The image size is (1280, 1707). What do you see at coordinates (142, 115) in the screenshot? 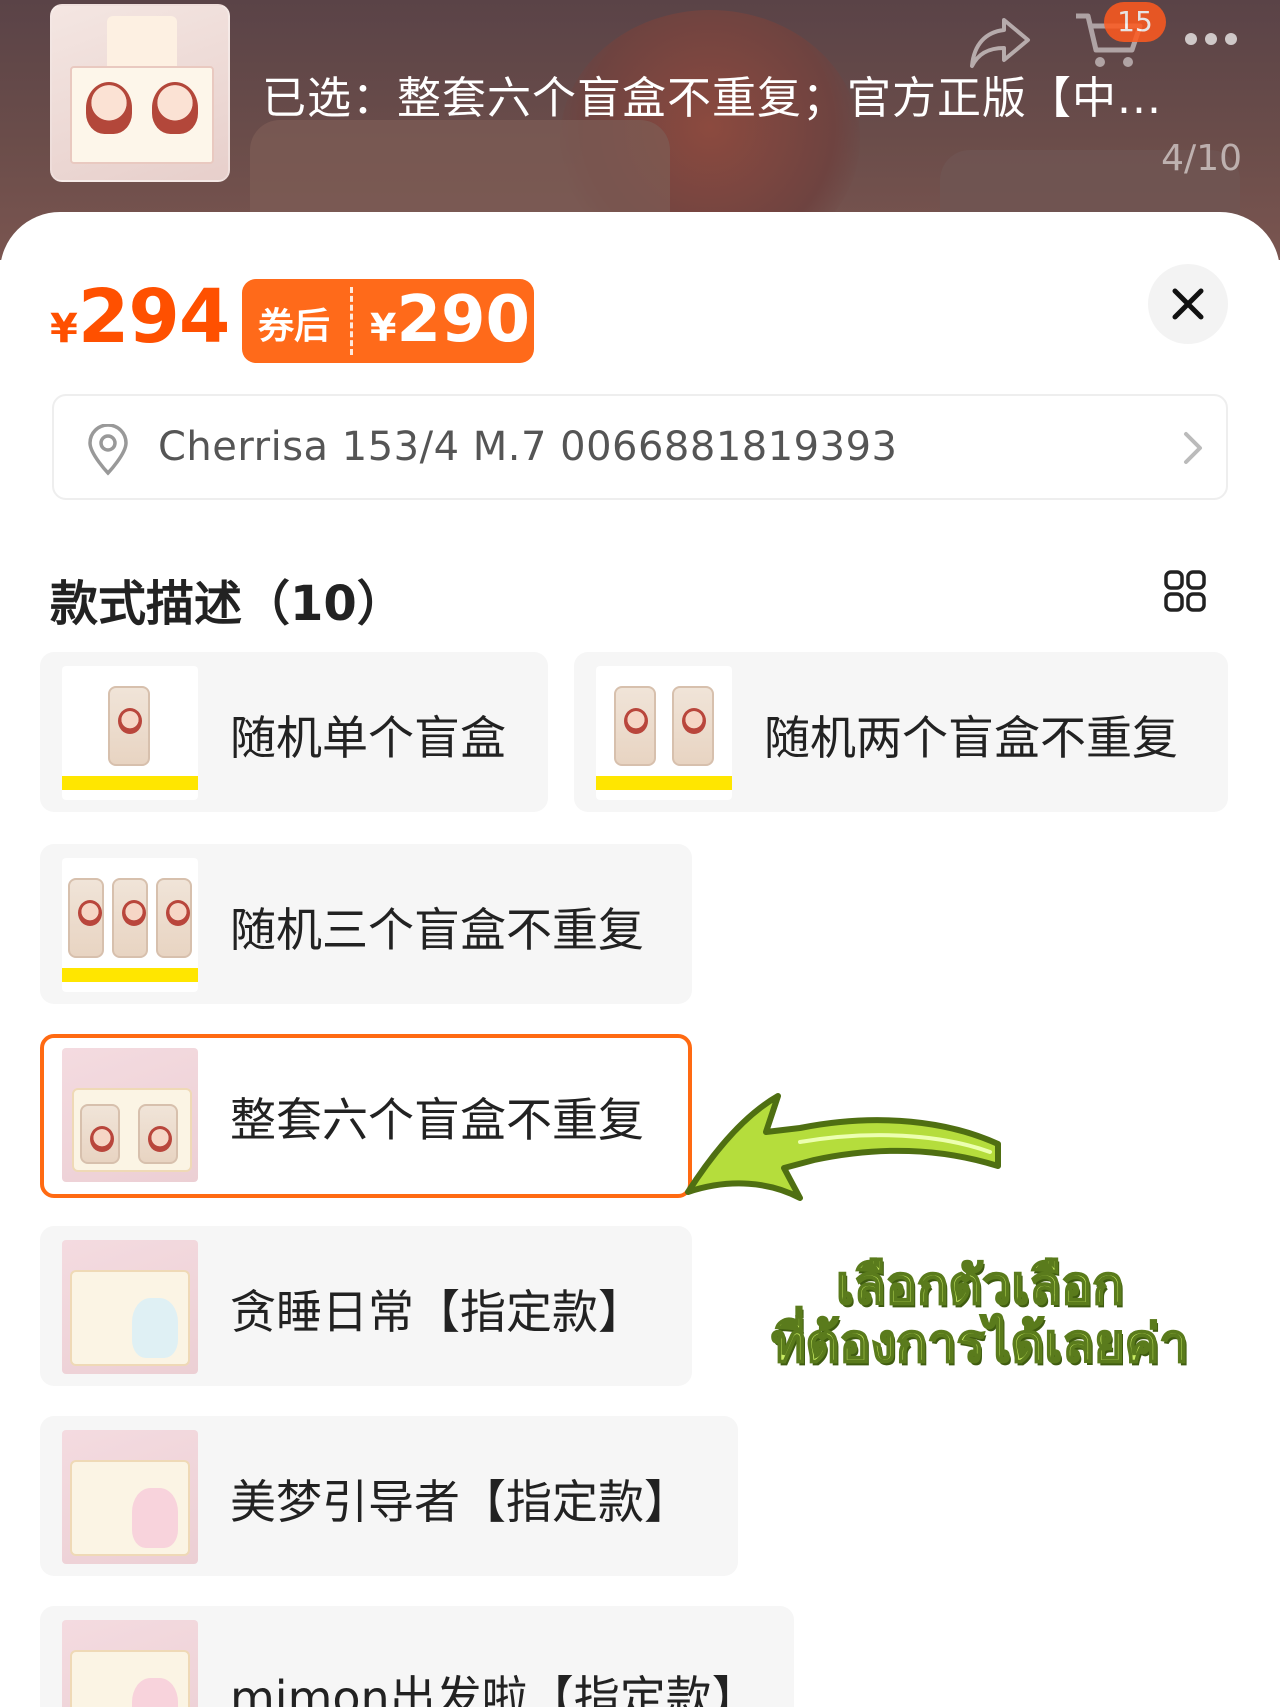
I see `thumbnail-box` at bounding box center [142, 115].